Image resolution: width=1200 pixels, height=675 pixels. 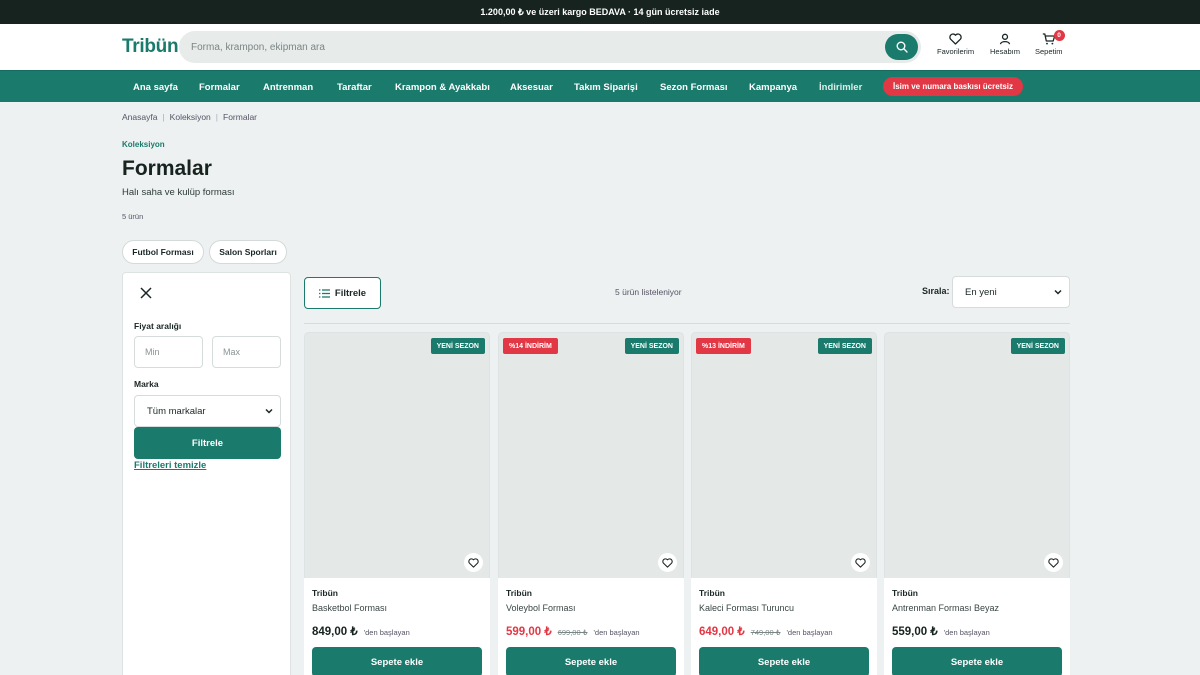 I want to click on product-name: Kaleci Forması Turuncu, so click(x=746, y=608).